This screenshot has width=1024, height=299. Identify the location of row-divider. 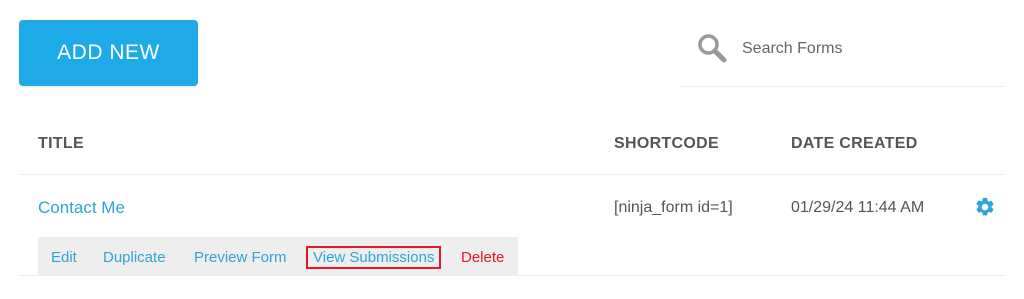
(512, 275).